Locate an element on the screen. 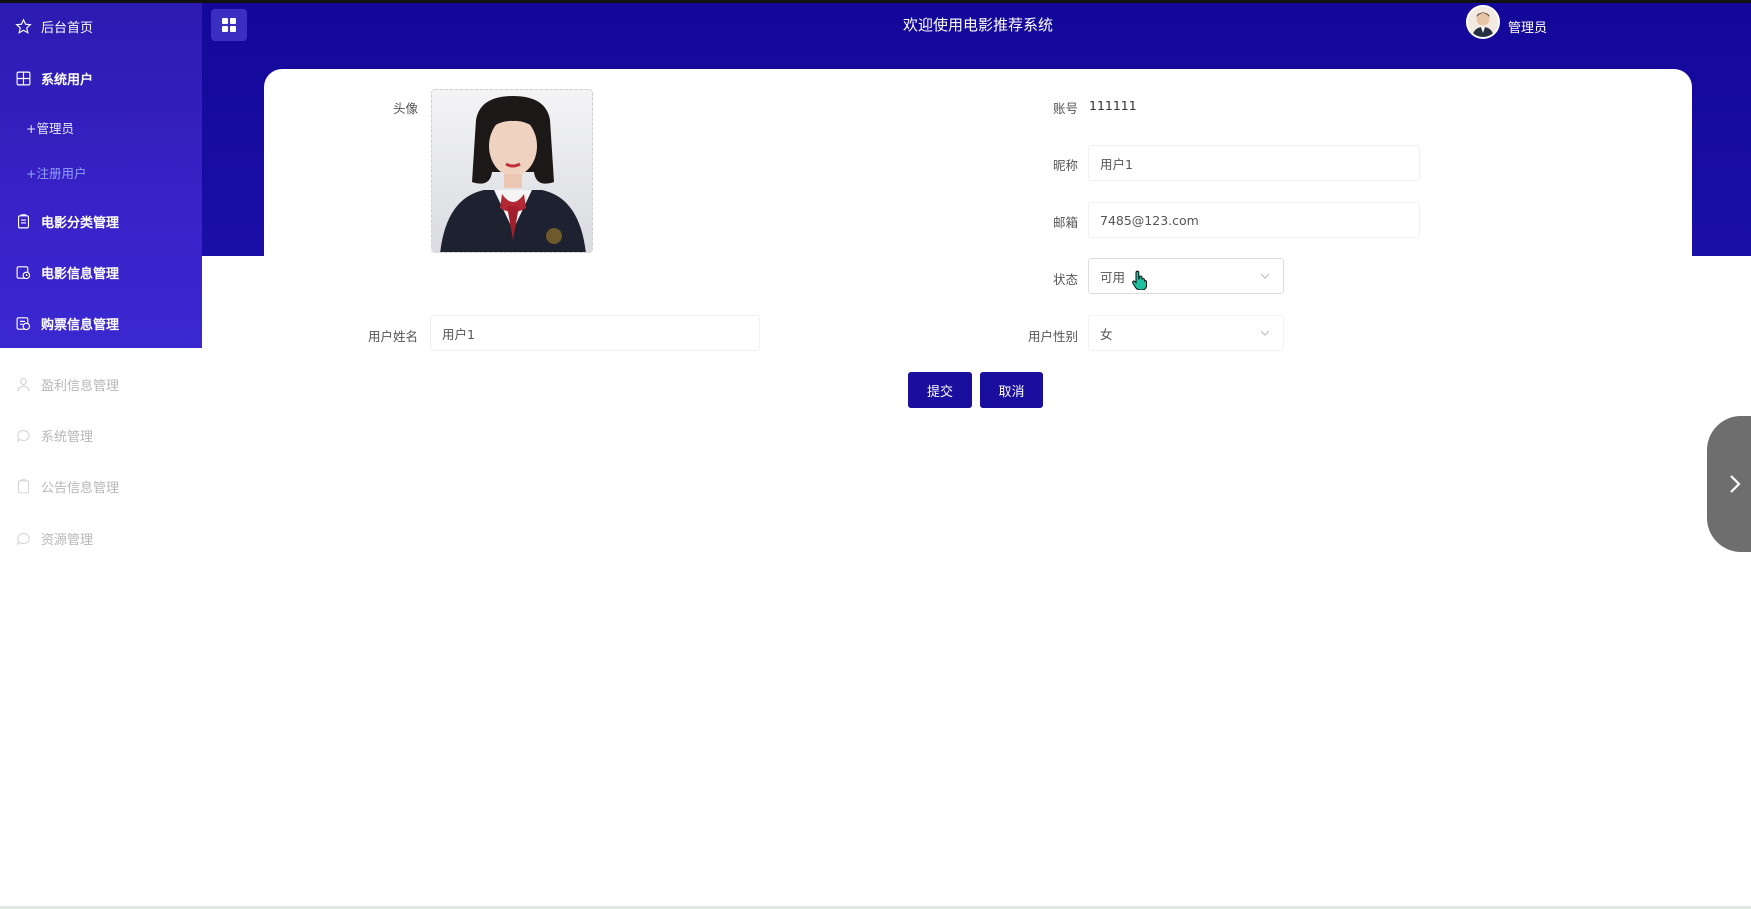 The height and width of the screenshot is (909, 1751). sidebar-item-profit-info: 盈利信息管理 is located at coordinates (101, 384).